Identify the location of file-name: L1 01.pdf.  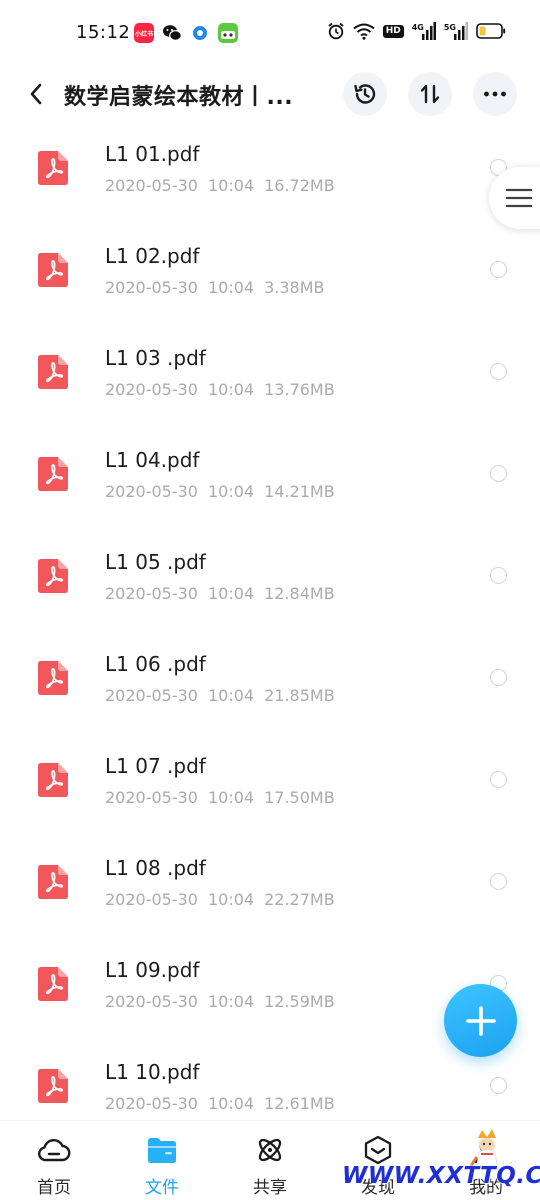
(152, 154).